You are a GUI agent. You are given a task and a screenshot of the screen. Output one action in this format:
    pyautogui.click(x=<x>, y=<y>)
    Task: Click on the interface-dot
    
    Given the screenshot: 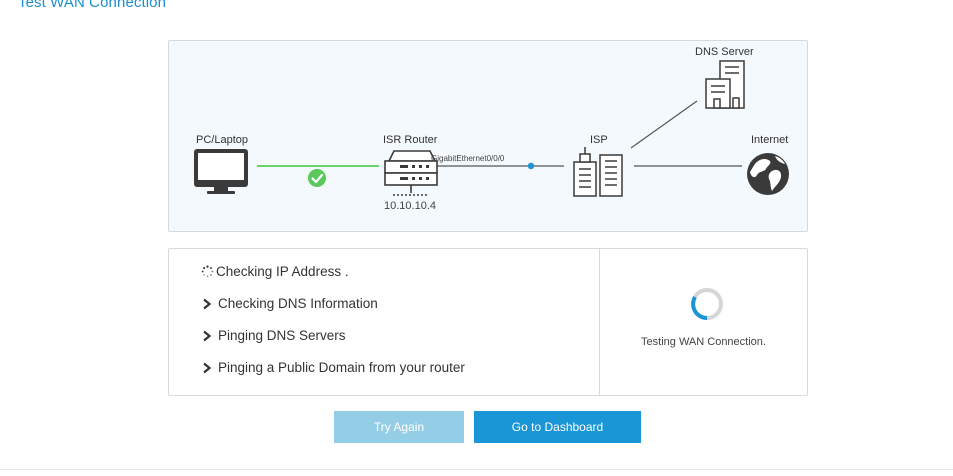 What is the action you would take?
    pyautogui.click(x=531, y=166)
    